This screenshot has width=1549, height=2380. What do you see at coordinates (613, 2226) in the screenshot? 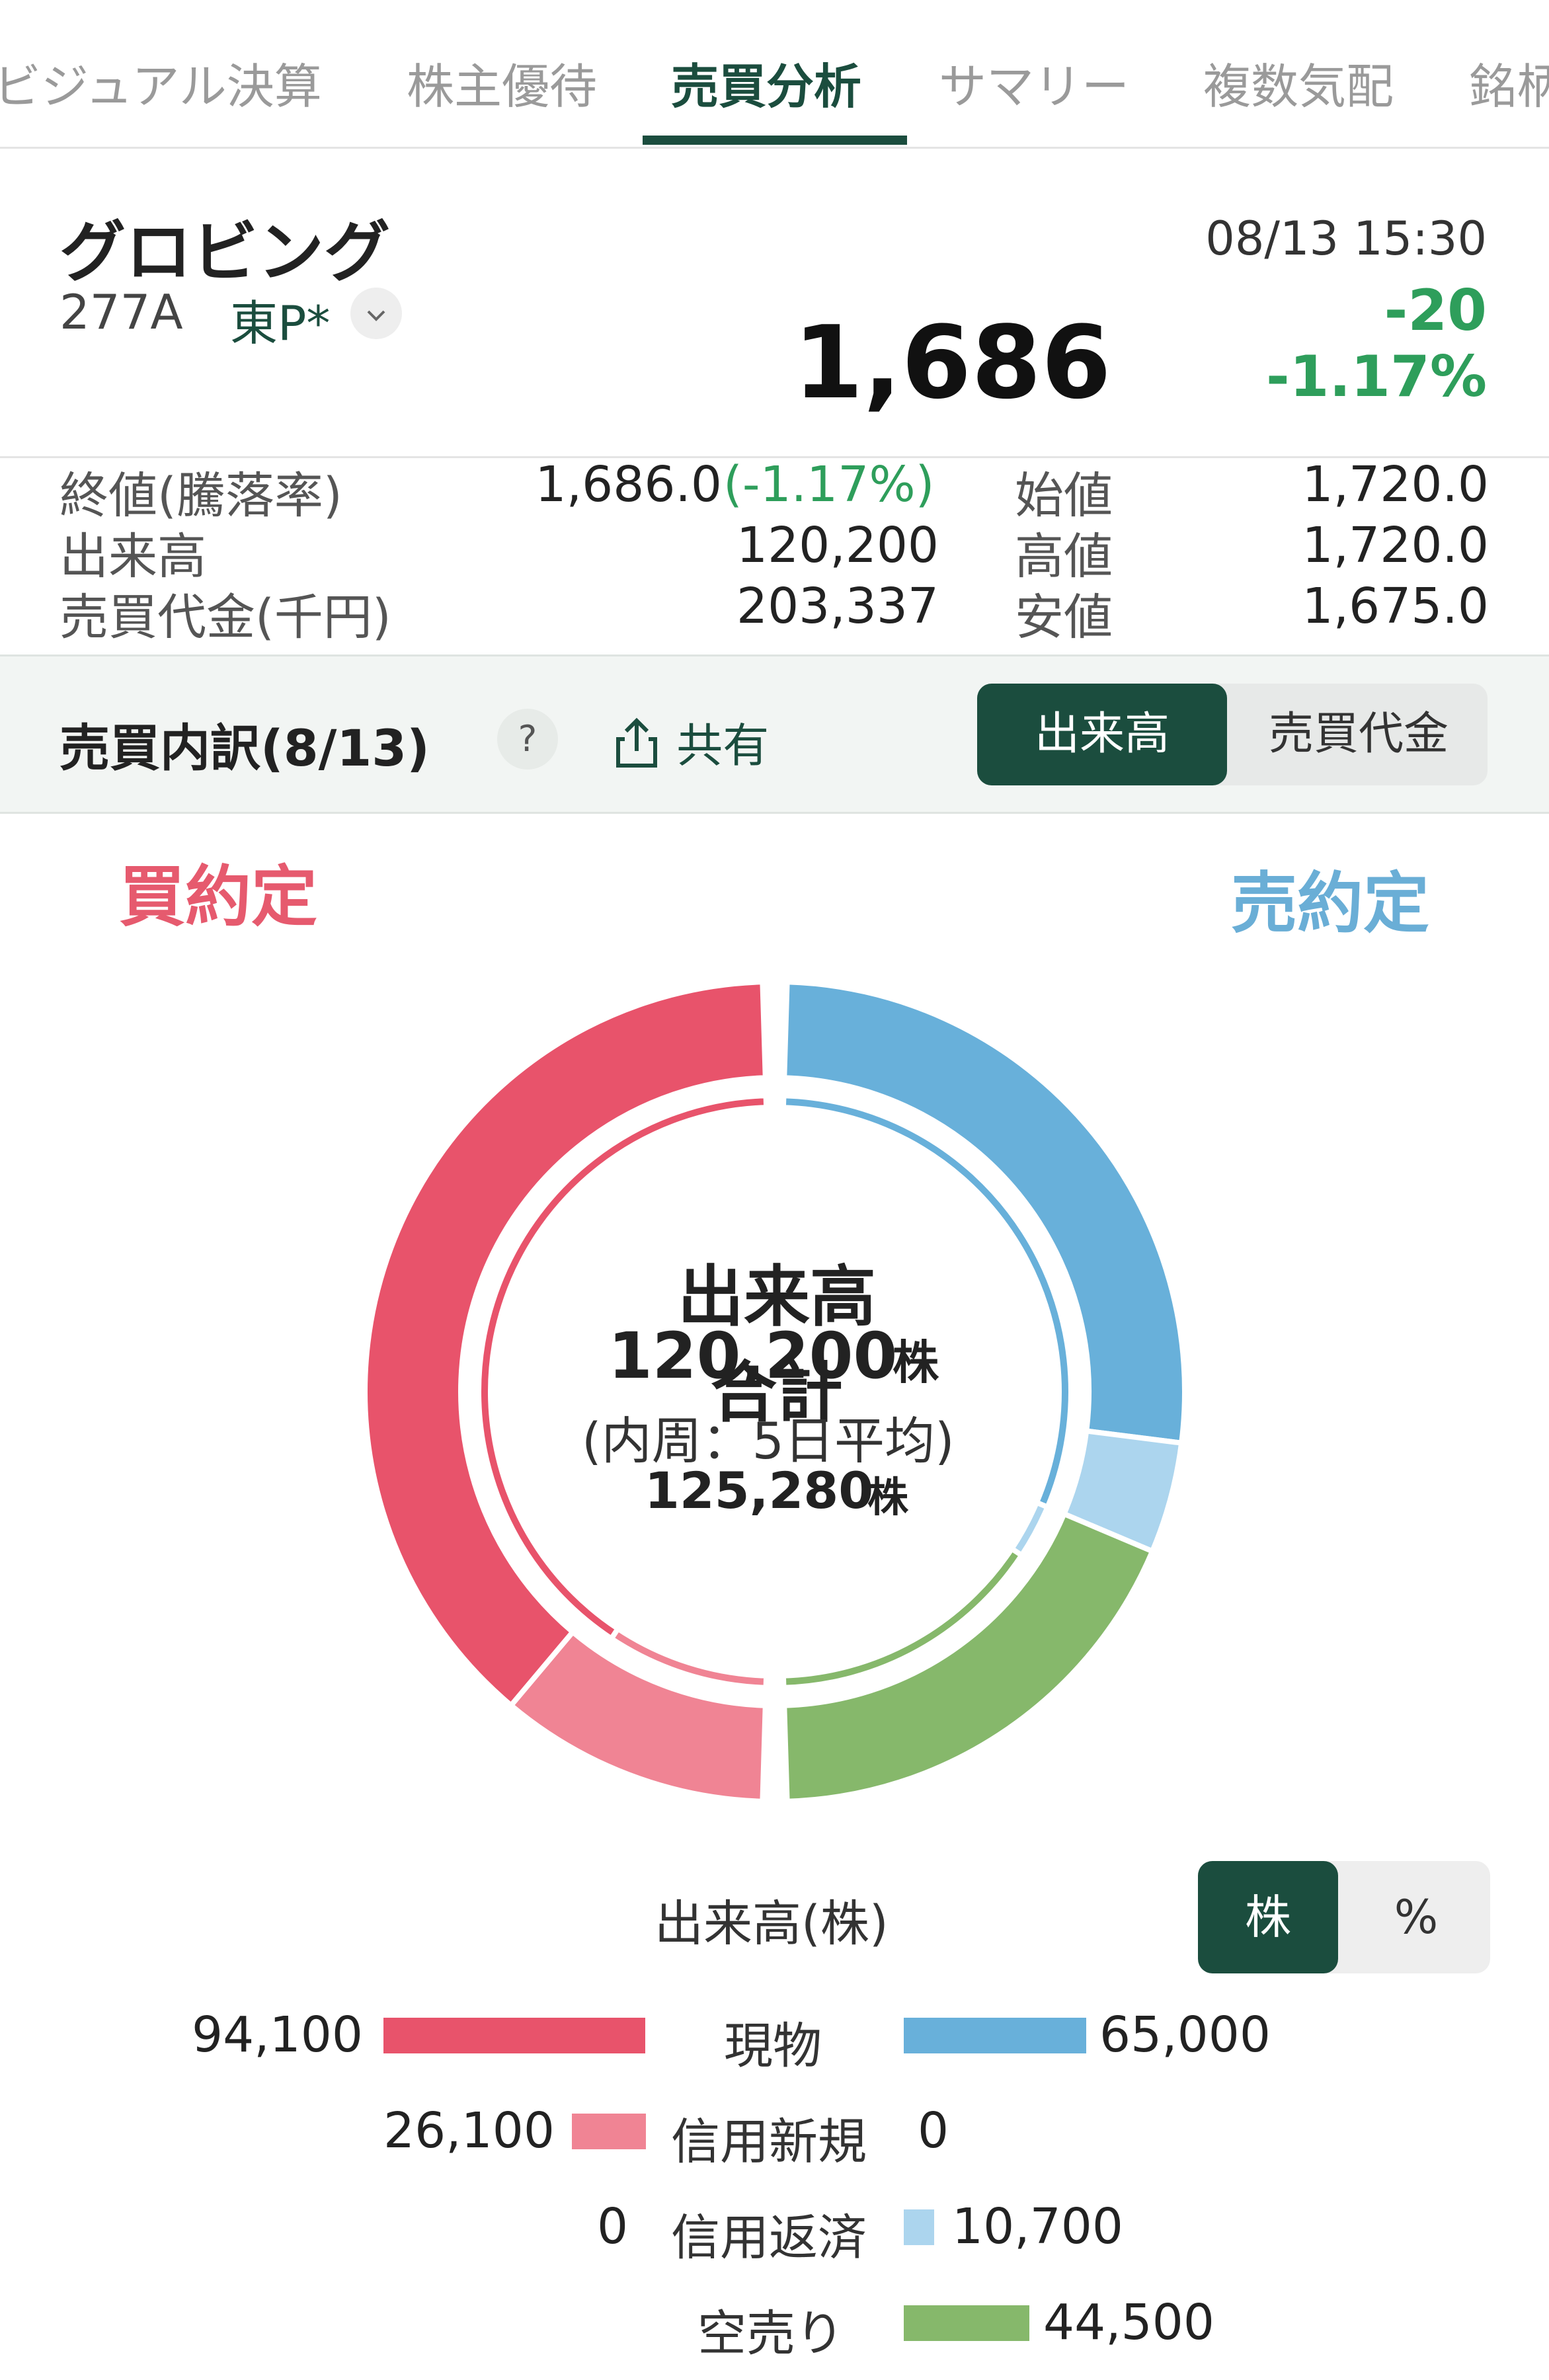
I see `legend-buy-value-margin-repay: 0` at bounding box center [613, 2226].